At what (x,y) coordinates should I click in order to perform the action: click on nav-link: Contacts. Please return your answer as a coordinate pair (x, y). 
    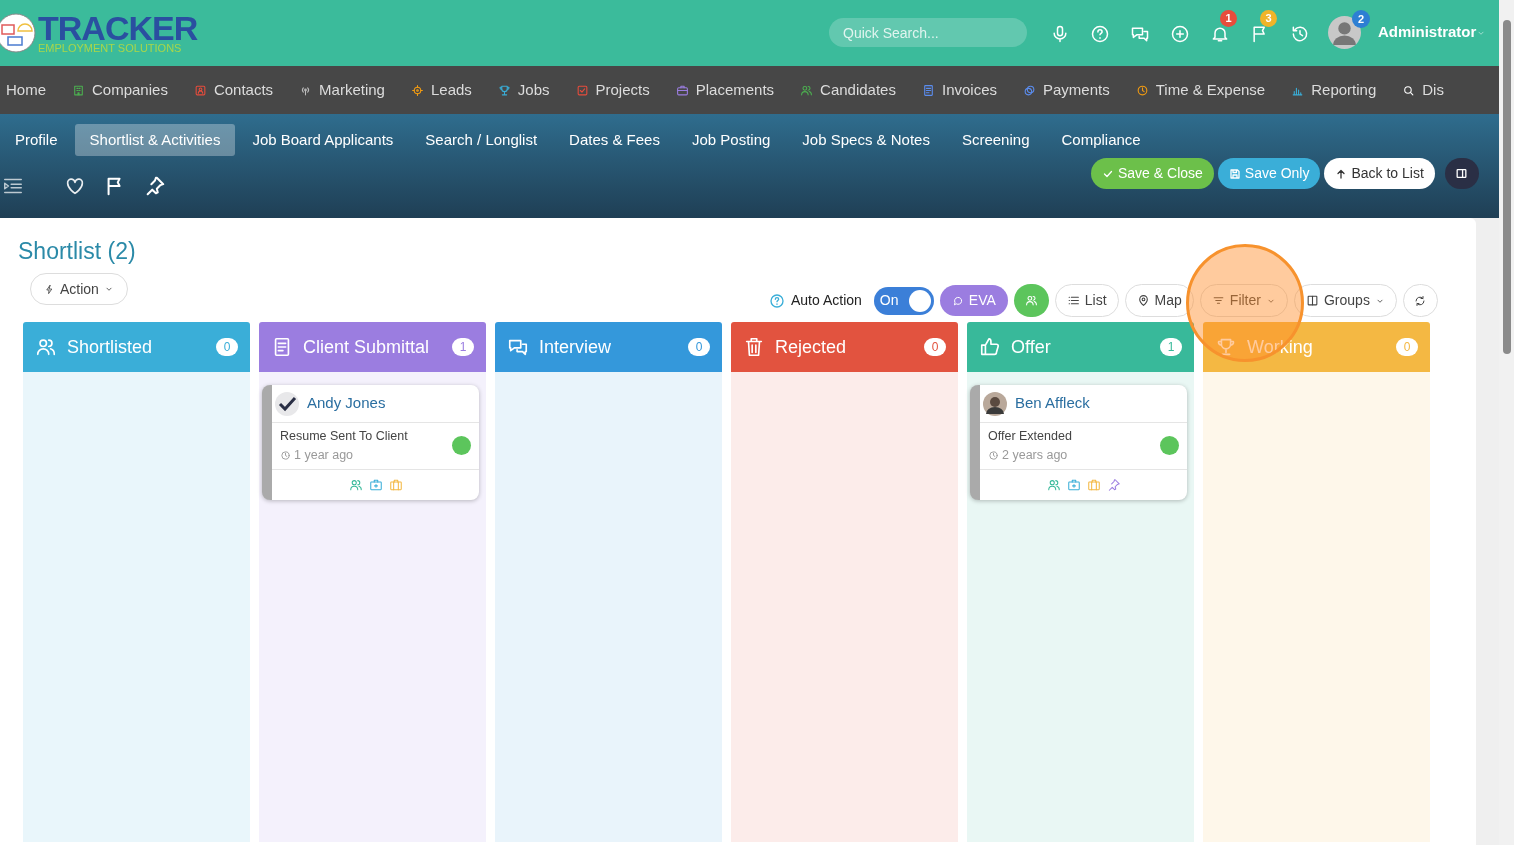
    Looking at the image, I should click on (233, 90).